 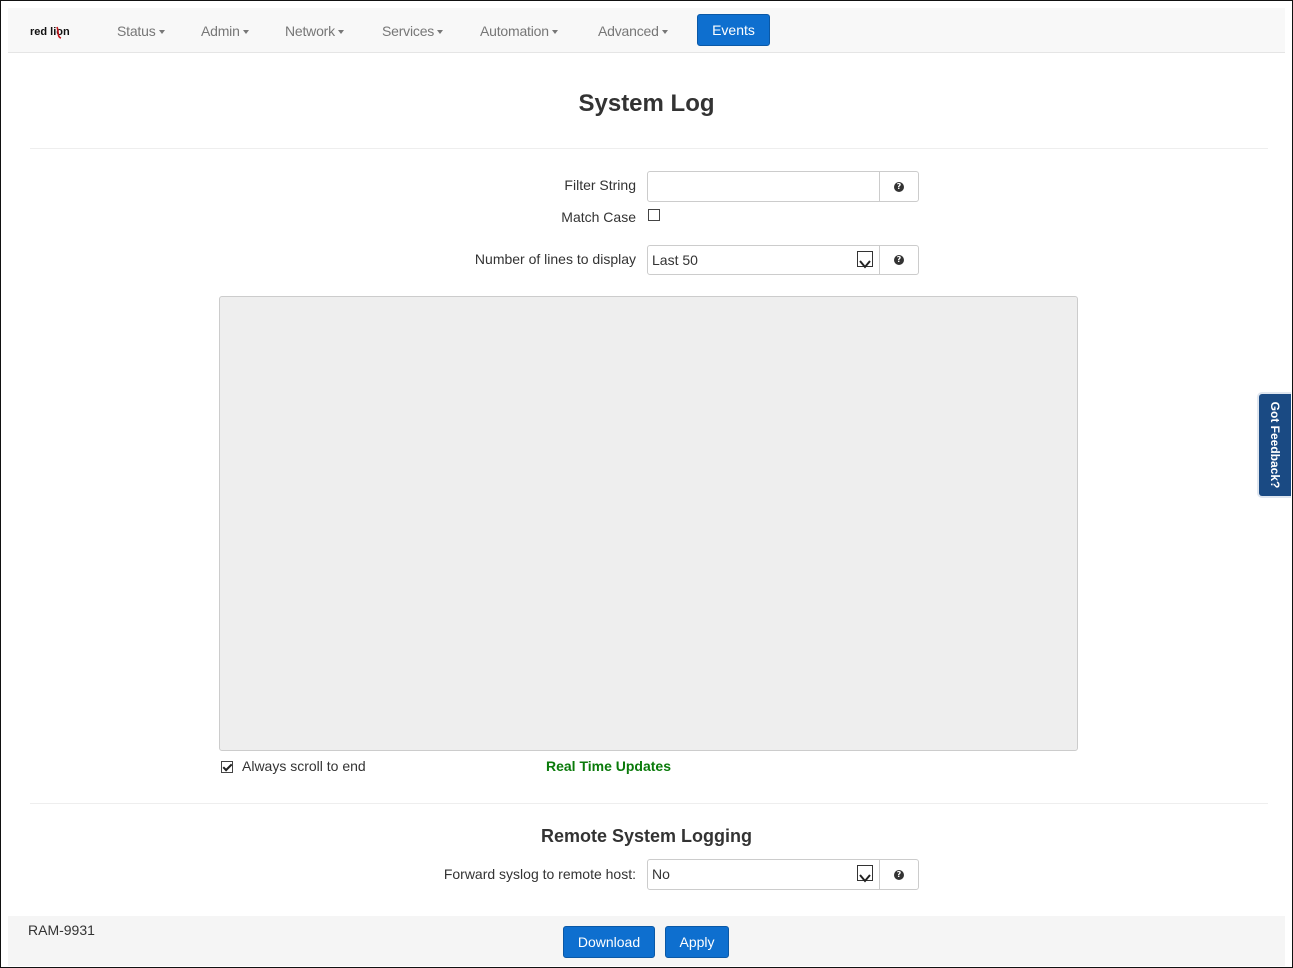 I want to click on red-lion-logo: red lion, so click(x=53, y=31).